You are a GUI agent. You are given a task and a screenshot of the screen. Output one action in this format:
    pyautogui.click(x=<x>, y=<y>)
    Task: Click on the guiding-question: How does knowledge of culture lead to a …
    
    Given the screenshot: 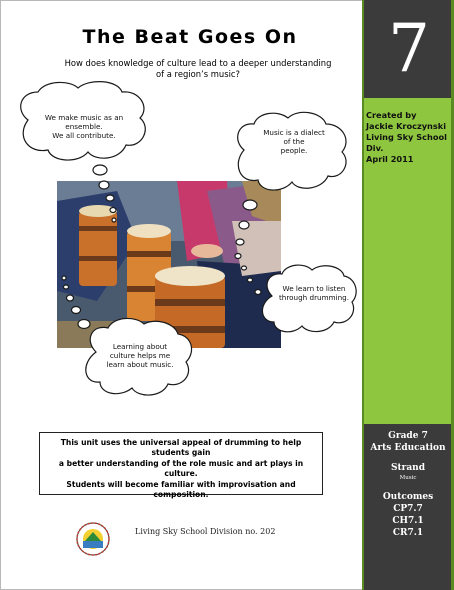 What is the action you would take?
    pyautogui.click(x=198, y=69)
    